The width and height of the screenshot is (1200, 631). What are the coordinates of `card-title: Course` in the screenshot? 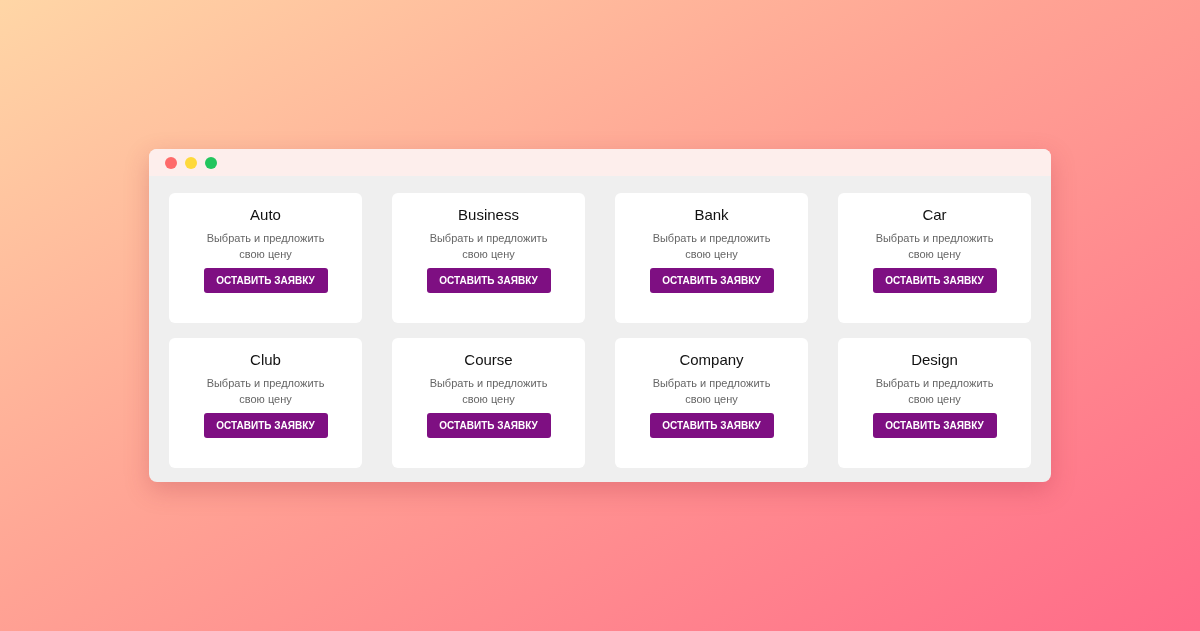 It's located at (488, 360).